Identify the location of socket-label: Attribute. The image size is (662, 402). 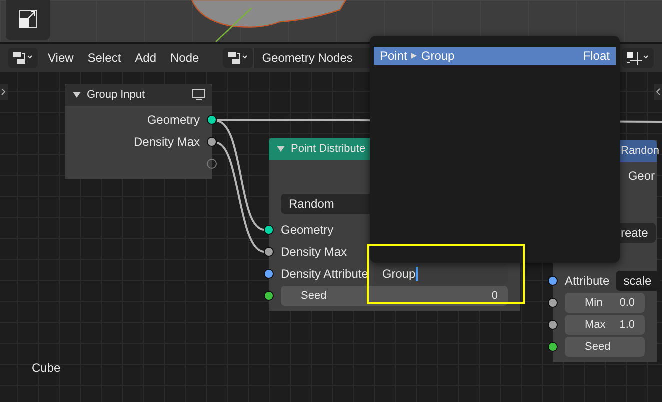
(587, 281).